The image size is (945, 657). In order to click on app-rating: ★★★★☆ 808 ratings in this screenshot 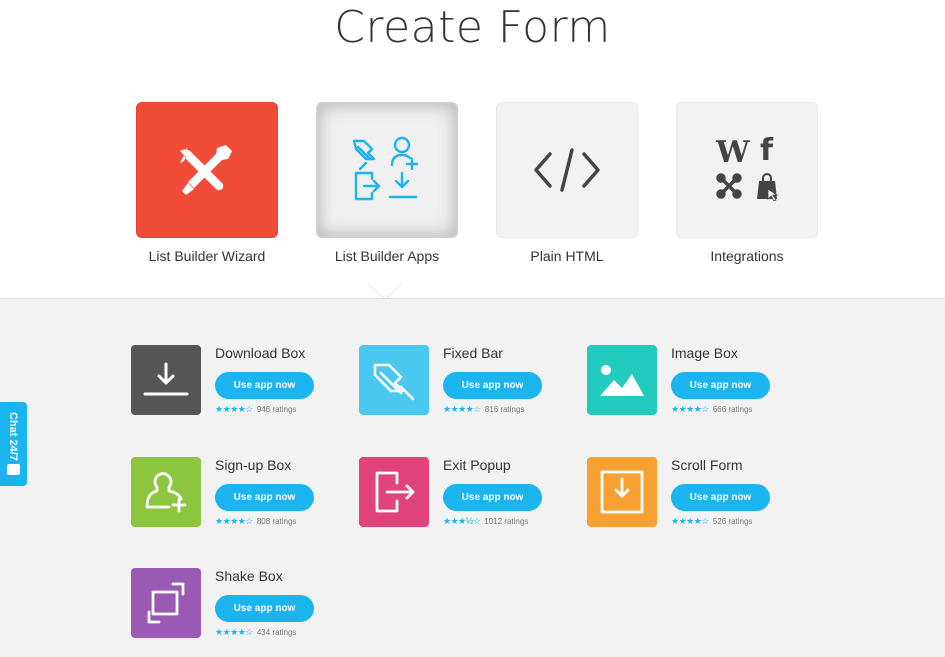, I will do `click(255, 521)`.